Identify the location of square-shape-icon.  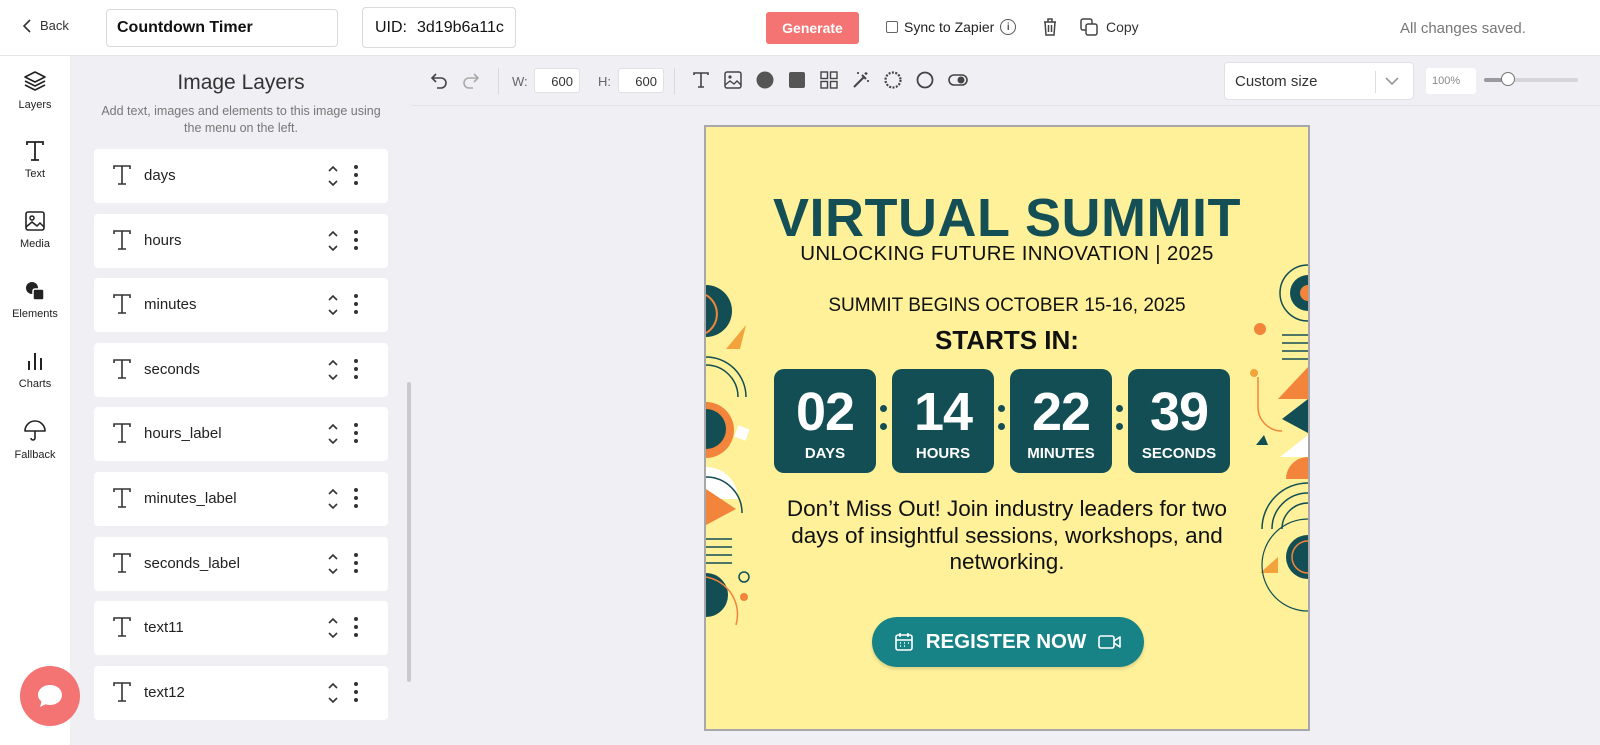
(797, 80).